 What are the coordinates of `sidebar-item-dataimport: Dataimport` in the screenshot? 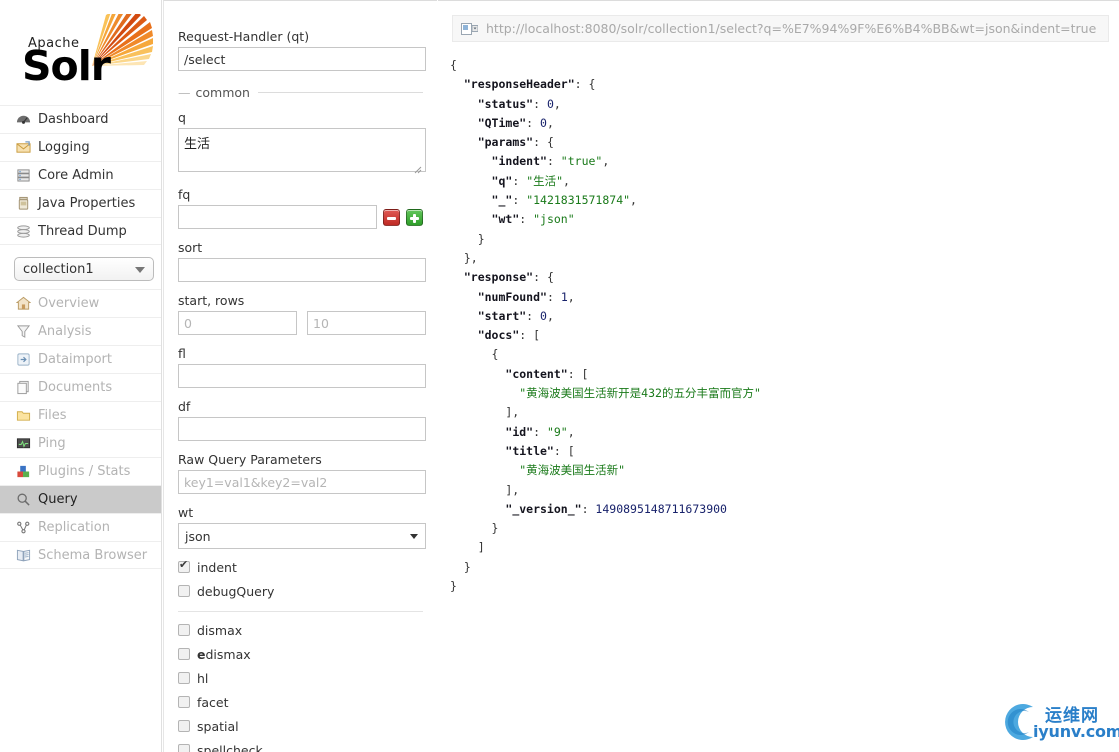 It's located at (80, 359).